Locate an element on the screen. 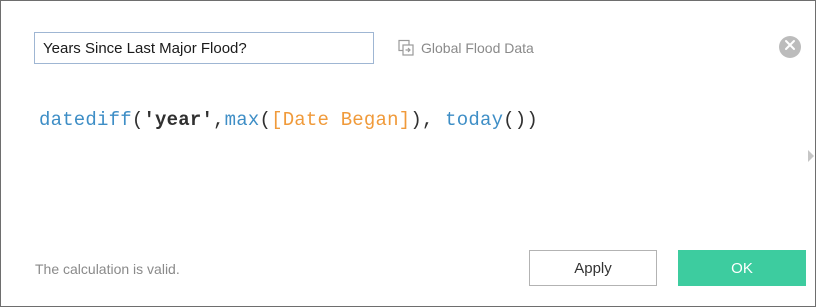 The width and height of the screenshot is (816, 307). formula-function-max: max is located at coordinates (242, 120).